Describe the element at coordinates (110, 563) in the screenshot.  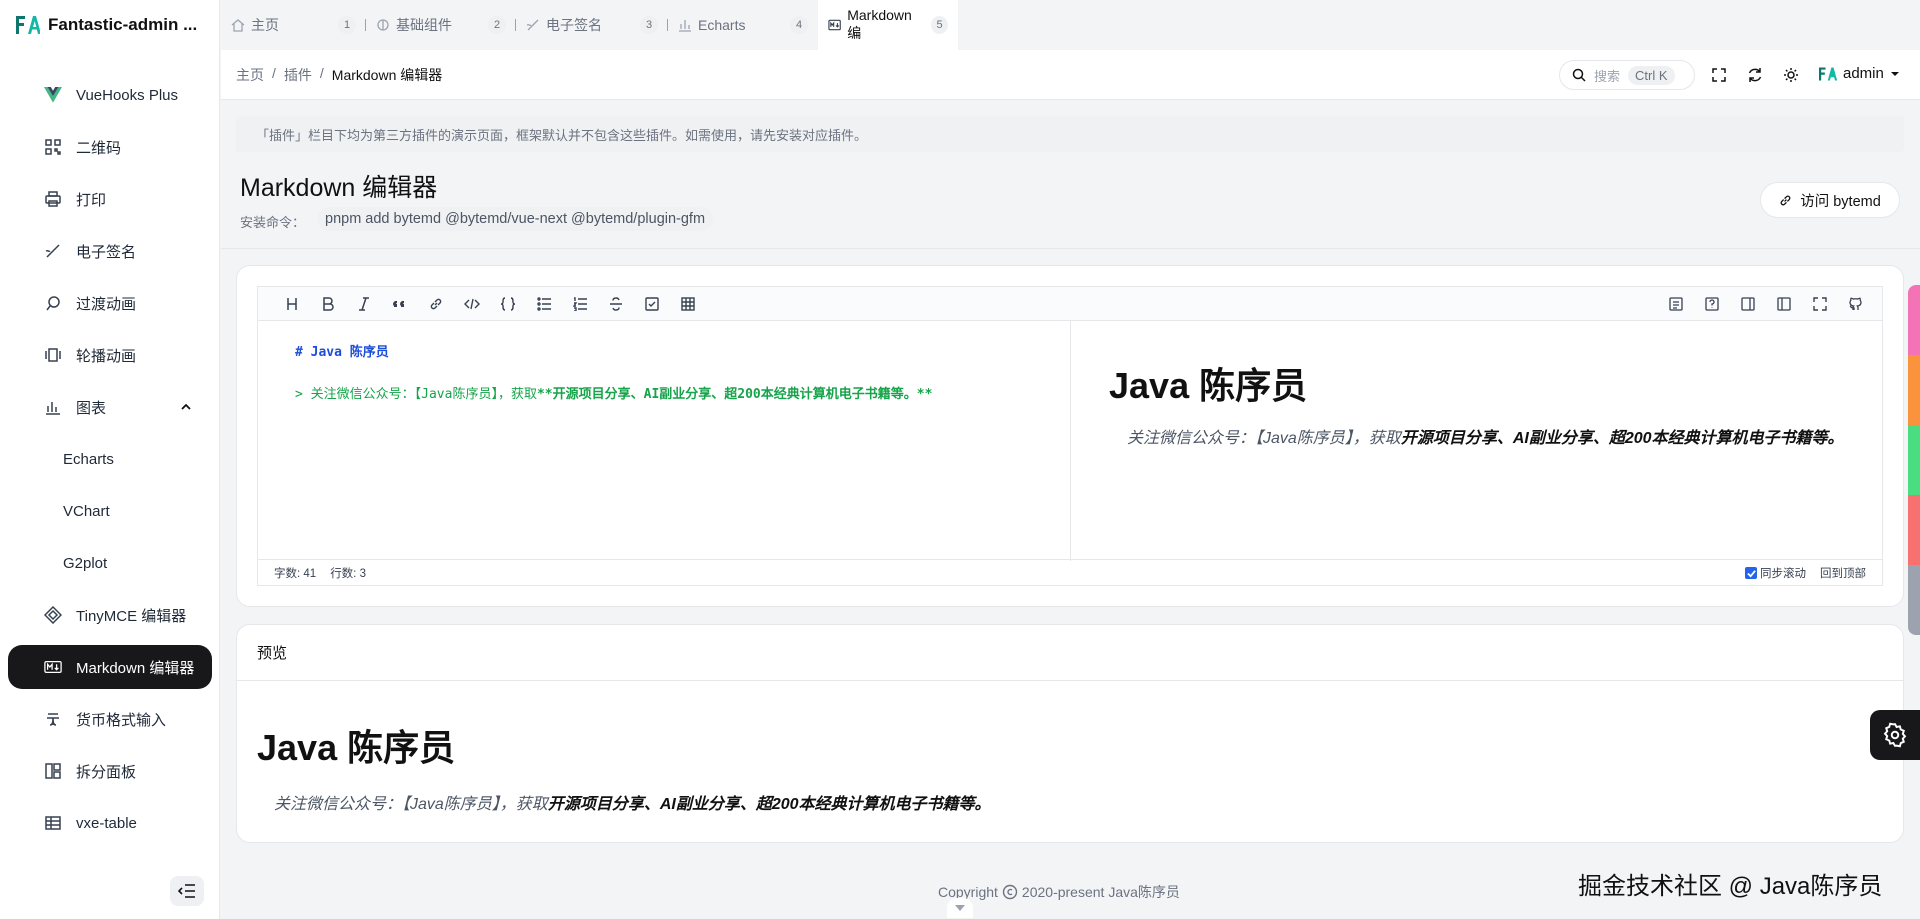
I see `sidebar-item-g2plot: G2plot` at that location.